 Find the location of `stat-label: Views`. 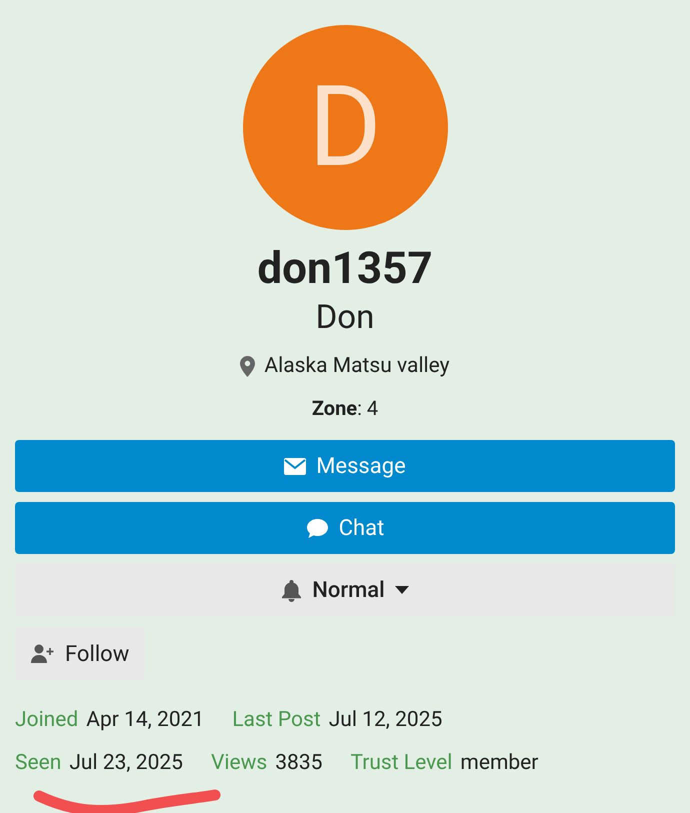

stat-label: Views is located at coordinates (239, 763).